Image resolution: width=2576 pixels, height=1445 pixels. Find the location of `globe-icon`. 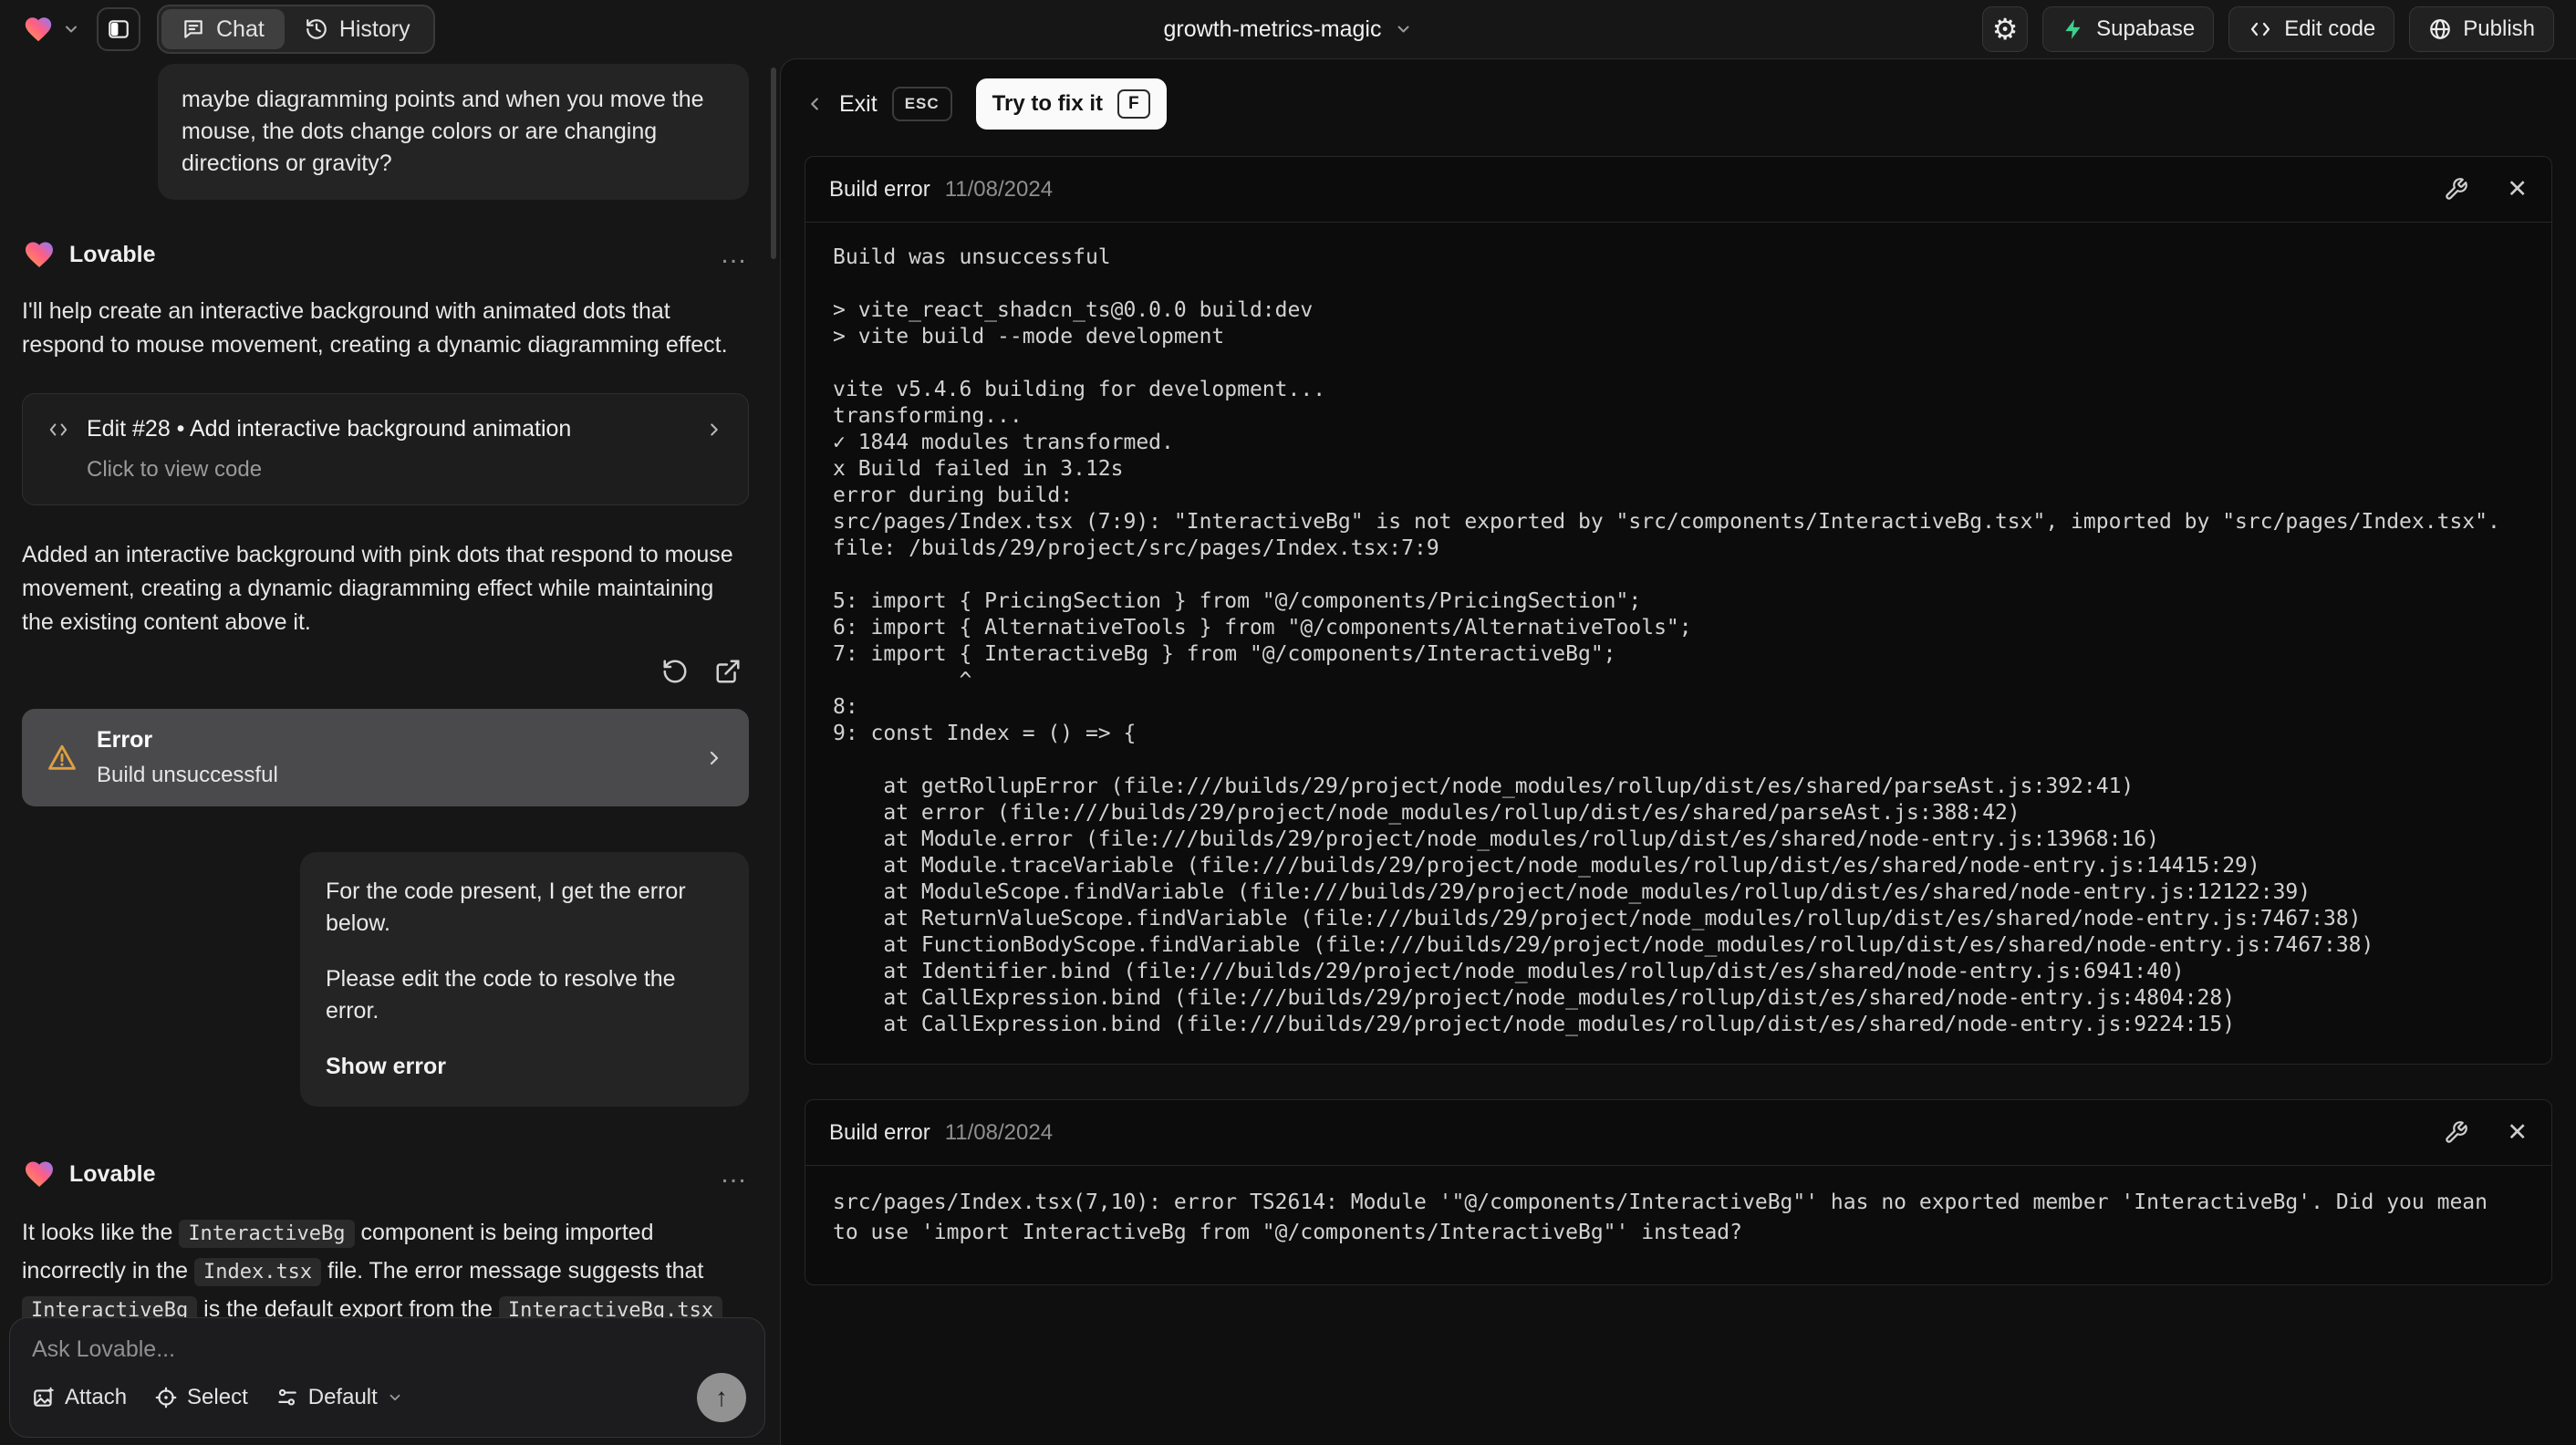

globe-icon is located at coordinates (2441, 29).